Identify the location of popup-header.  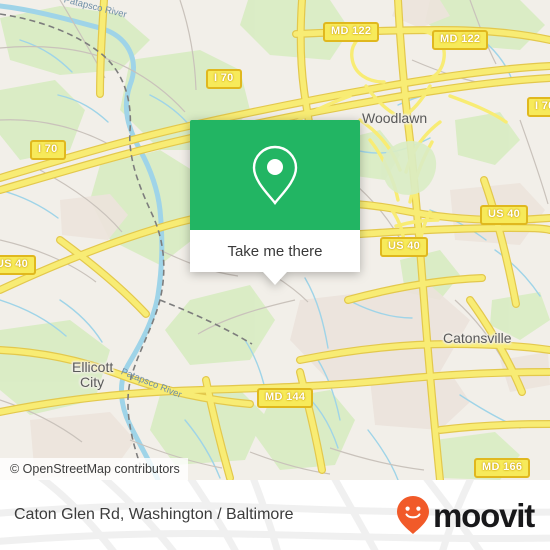
(275, 175).